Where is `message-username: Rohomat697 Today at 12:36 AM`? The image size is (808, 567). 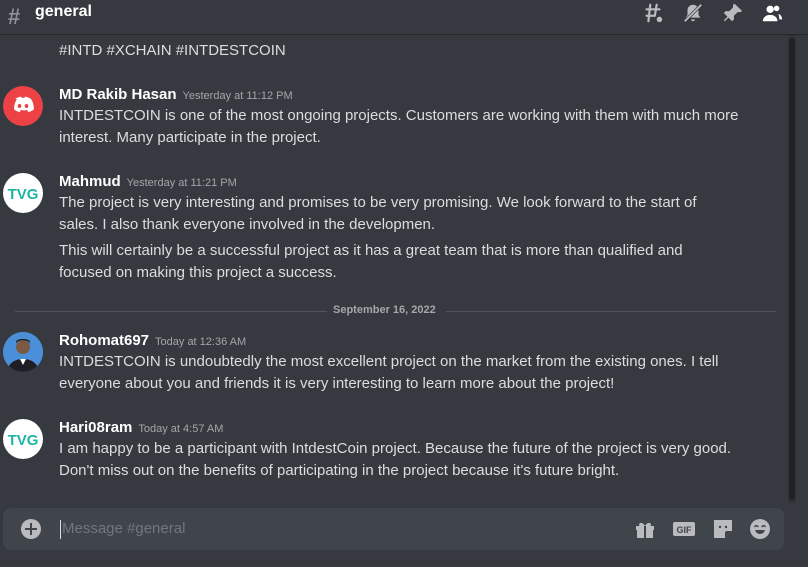
message-username: Rohomat697 Today at 12:36 AM is located at coordinates (152, 340).